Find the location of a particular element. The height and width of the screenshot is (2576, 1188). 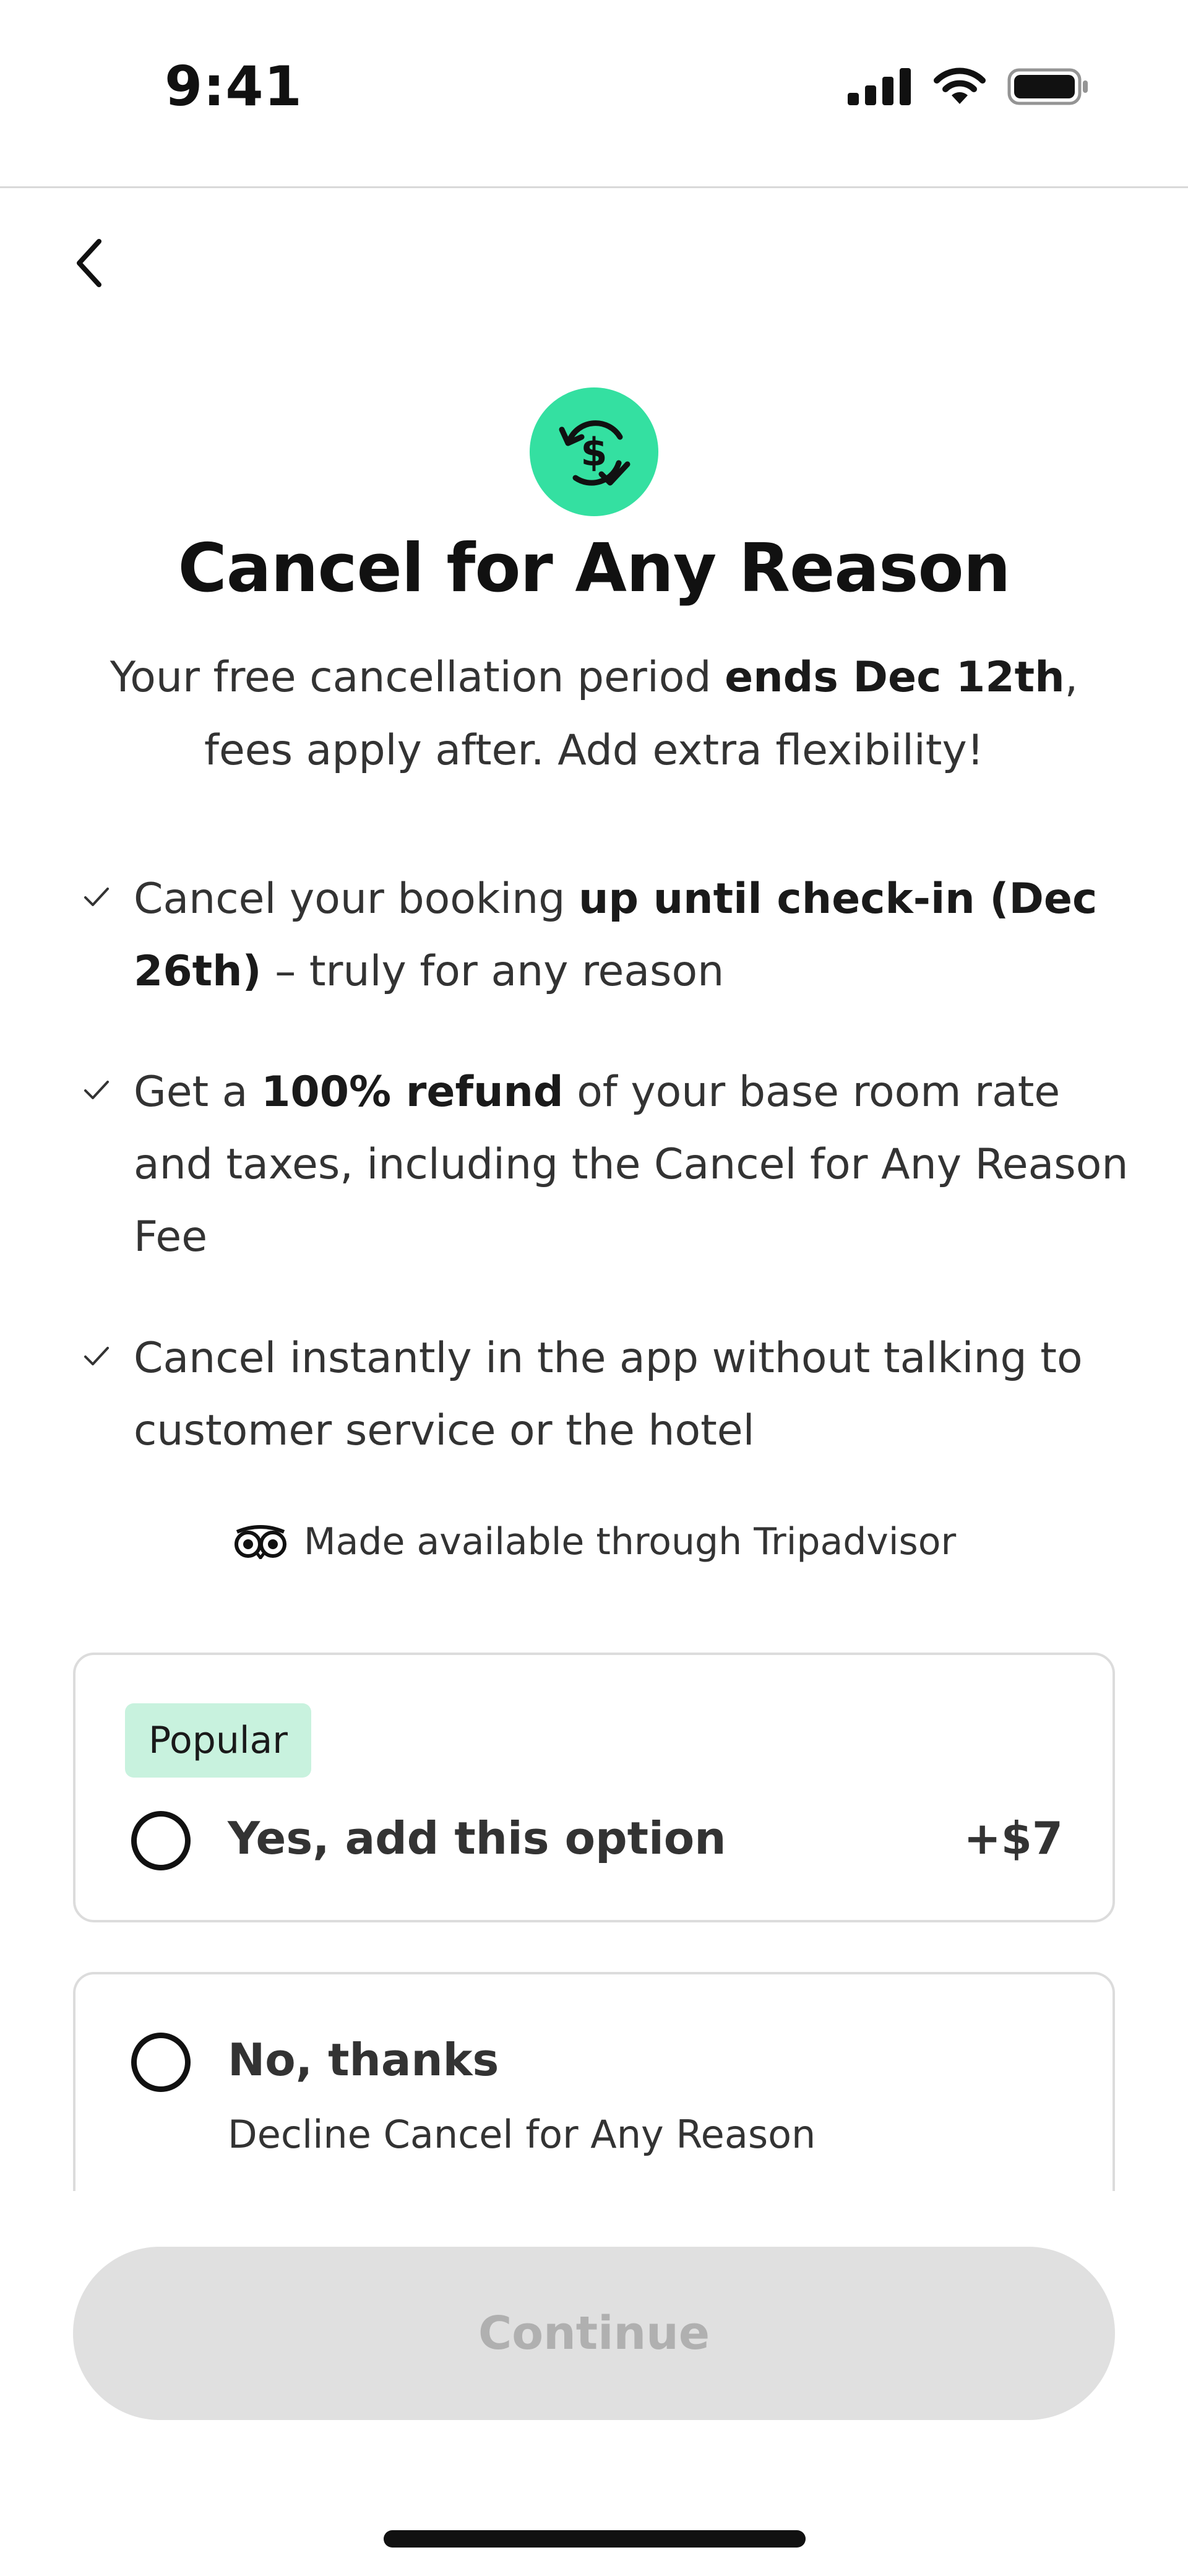

option-no-sublabel: Decline Cancel for Any Reason is located at coordinates (522, 2134).